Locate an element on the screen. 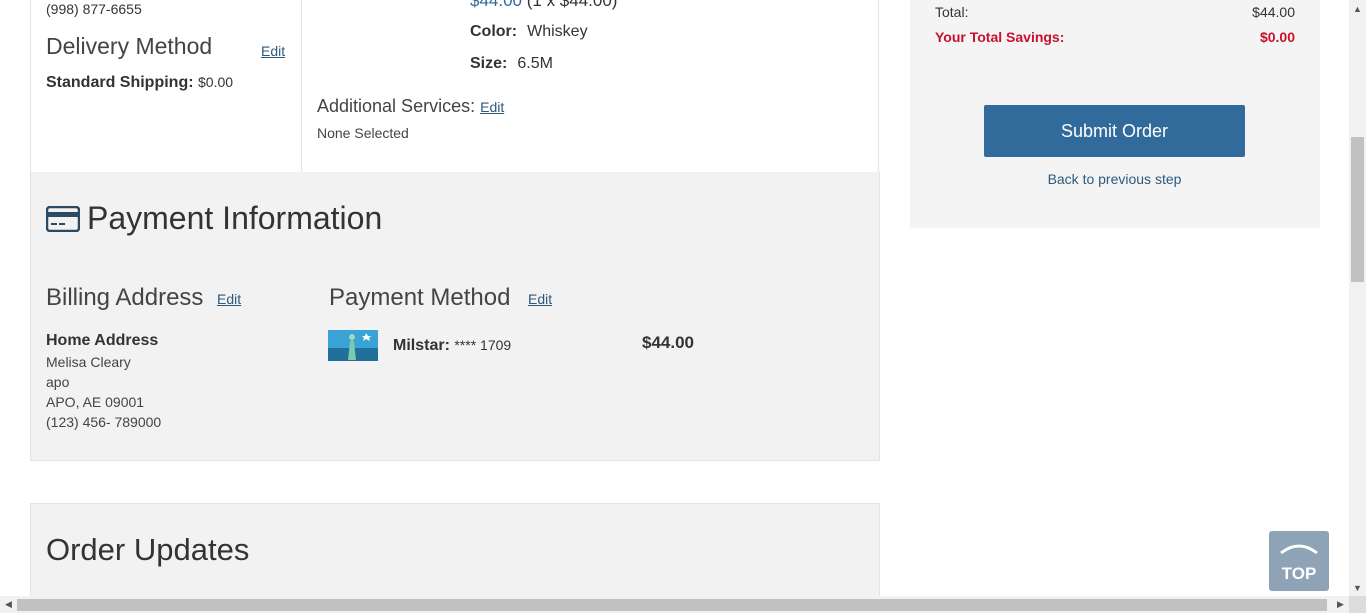 This screenshot has width=1366, height=613. product-image is located at coordinates (386, 10).